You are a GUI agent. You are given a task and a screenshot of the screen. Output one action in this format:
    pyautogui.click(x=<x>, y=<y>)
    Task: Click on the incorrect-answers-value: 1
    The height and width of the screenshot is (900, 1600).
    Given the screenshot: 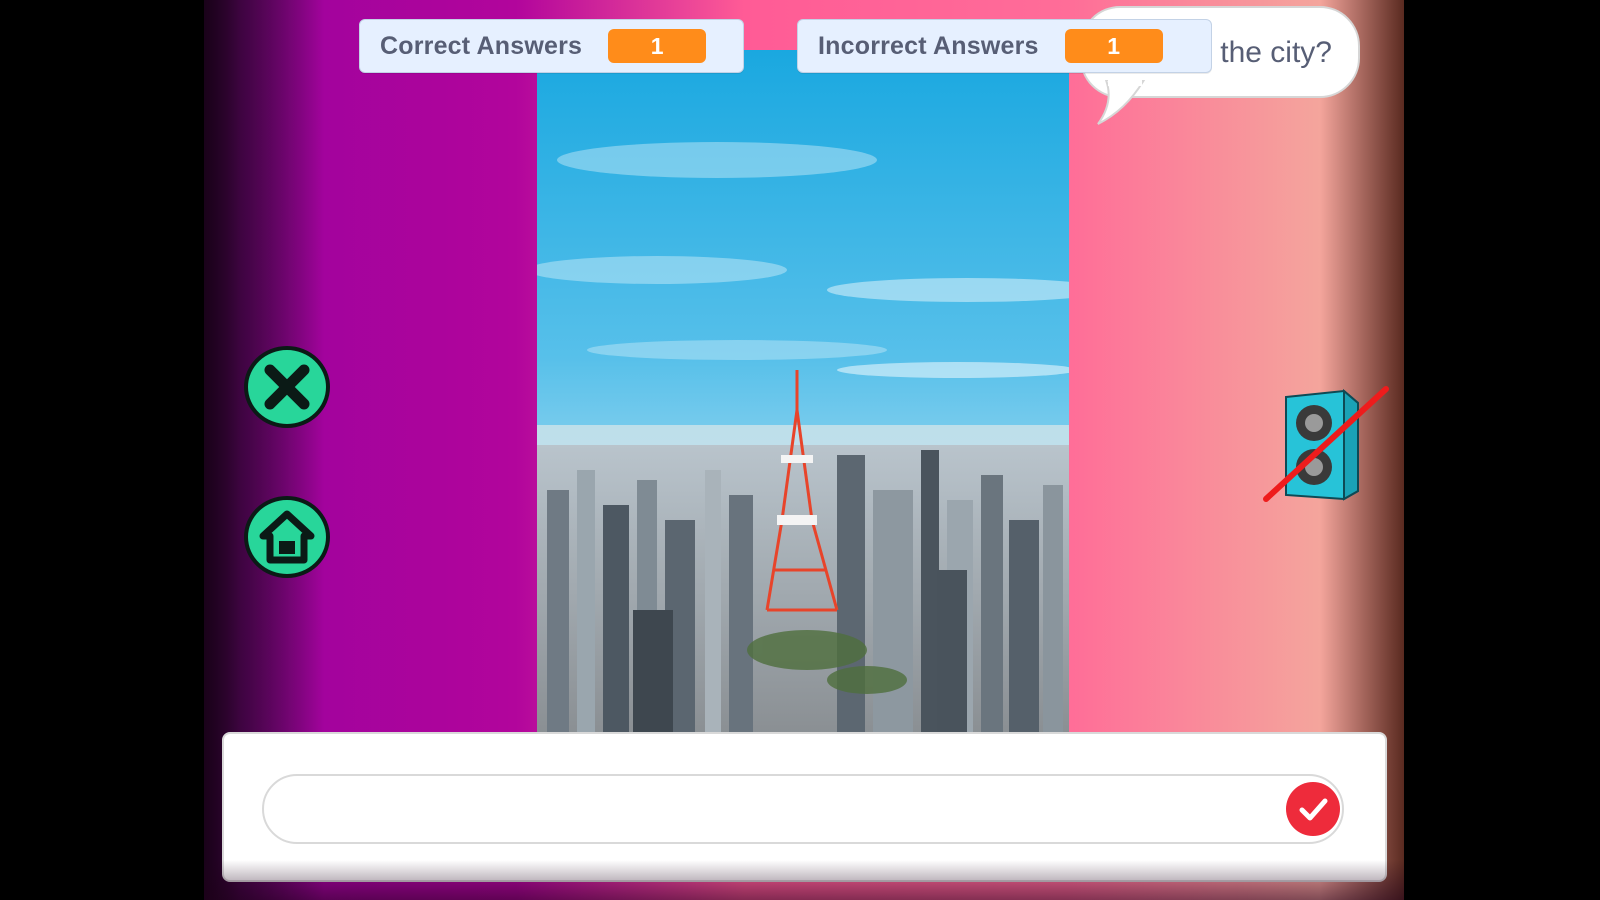 What is the action you would take?
    pyautogui.click(x=1113, y=46)
    